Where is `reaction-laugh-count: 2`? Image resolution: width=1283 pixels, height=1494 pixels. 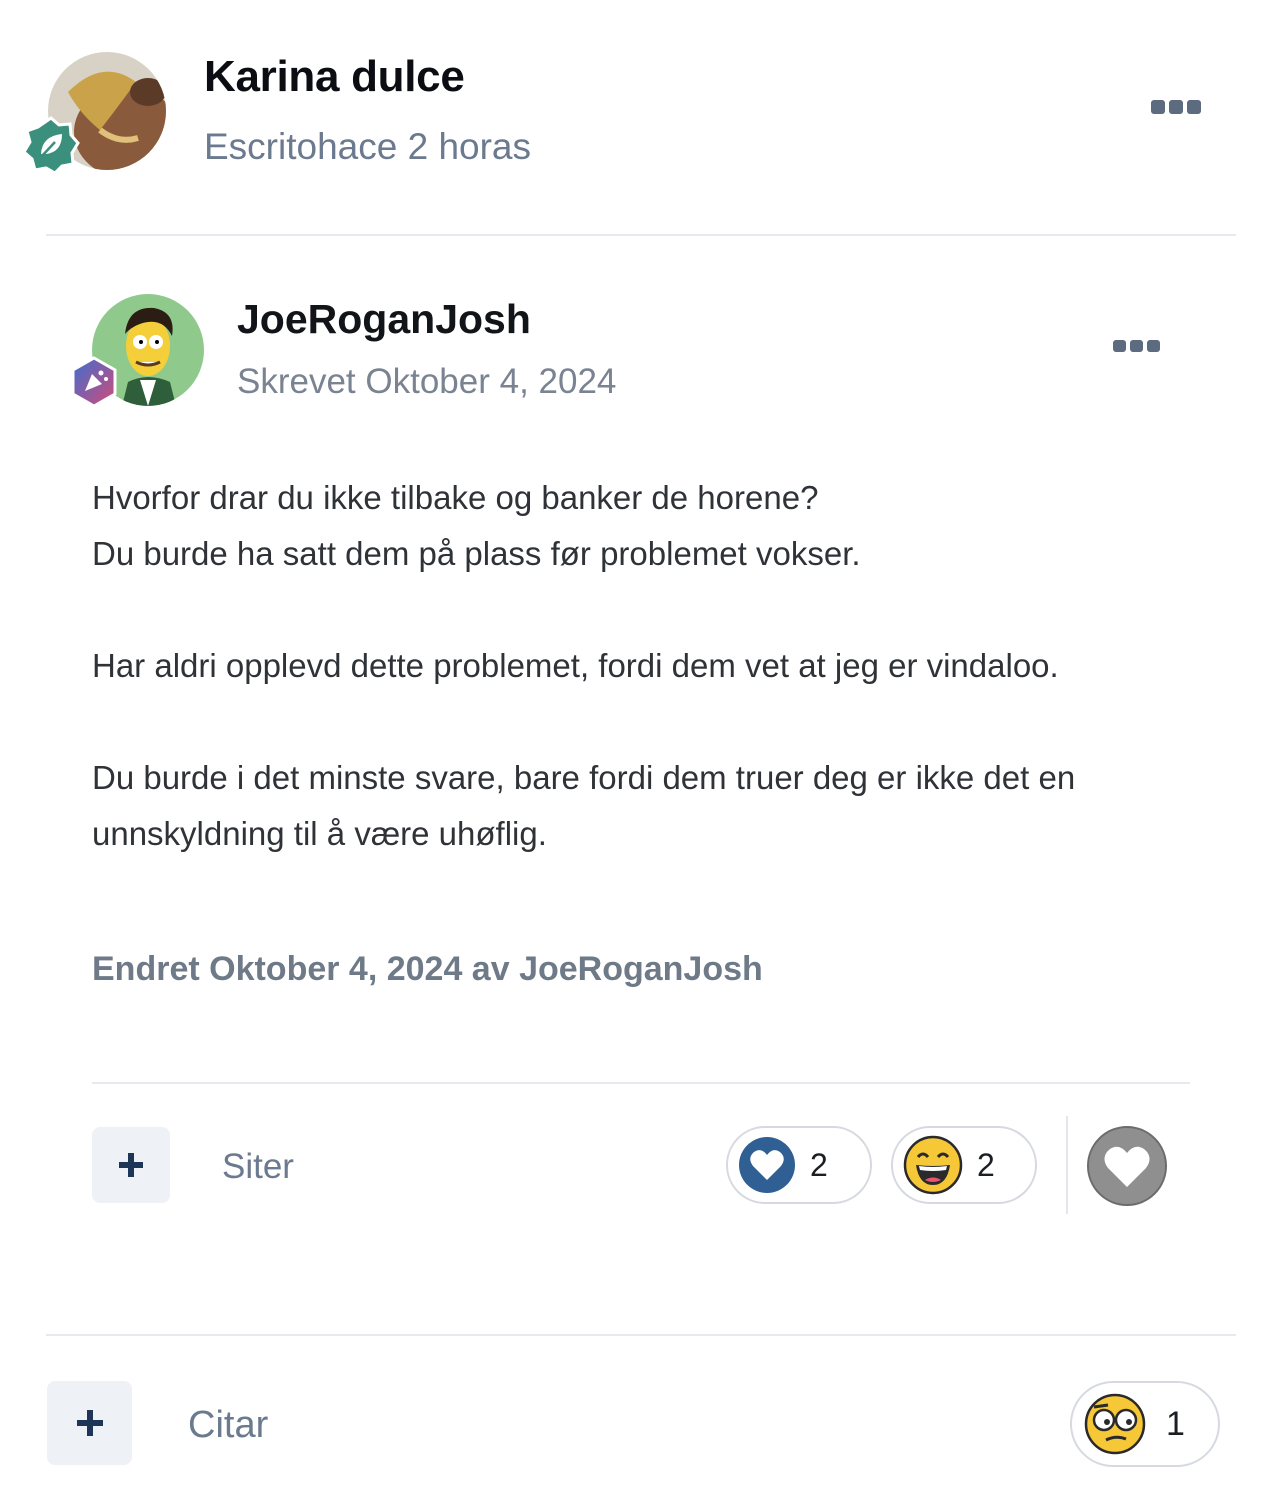 reaction-laugh-count: 2 is located at coordinates (986, 1164).